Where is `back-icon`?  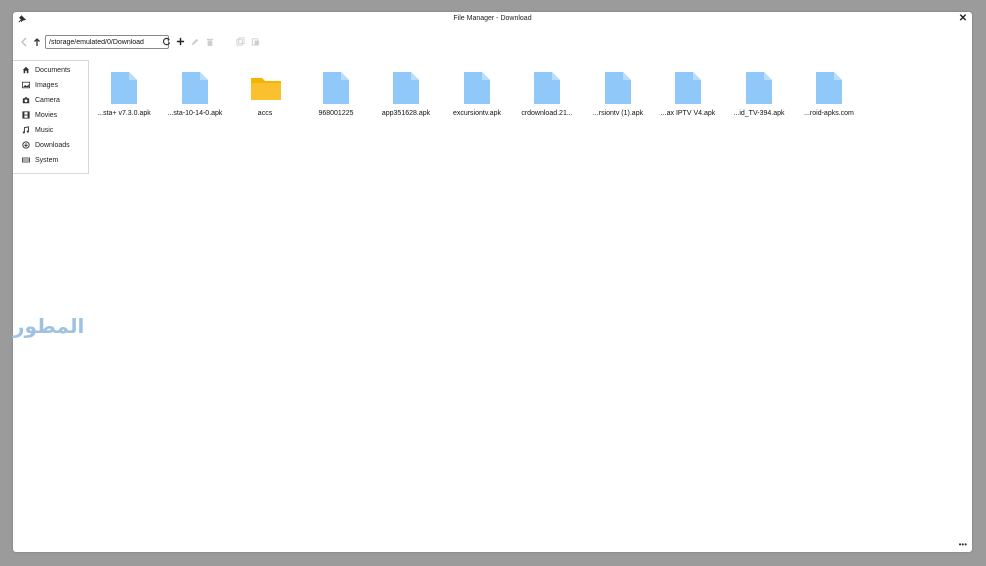
back-icon is located at coordinates (24, 43).